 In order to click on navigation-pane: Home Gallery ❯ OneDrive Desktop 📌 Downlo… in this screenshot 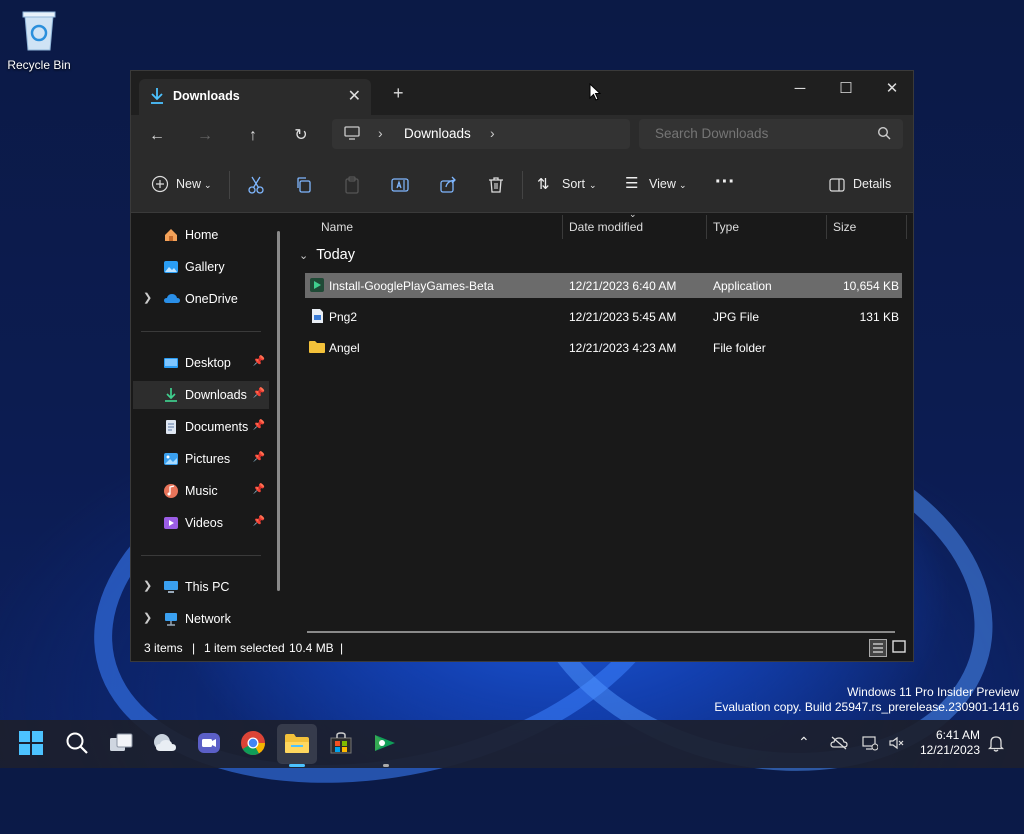, I will do `click(210, 422)`.